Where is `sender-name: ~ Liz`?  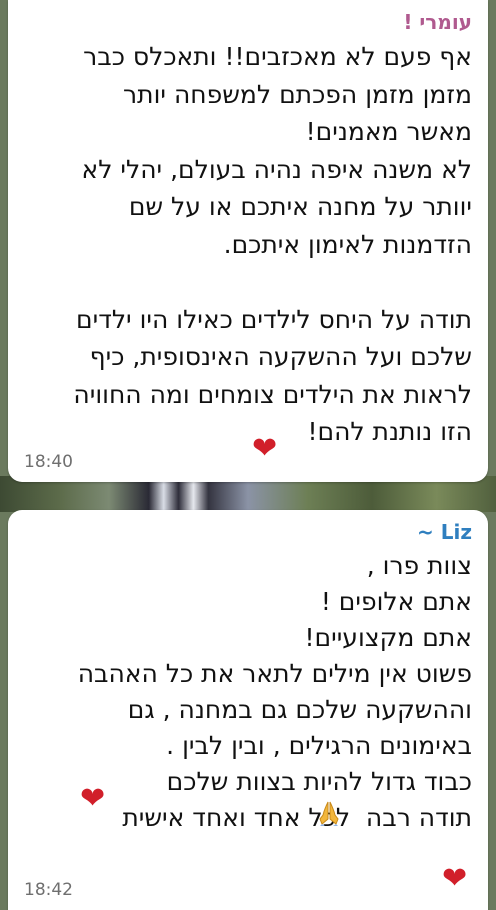
sender-name: ~ Liz is located at coordinates (248, 532).